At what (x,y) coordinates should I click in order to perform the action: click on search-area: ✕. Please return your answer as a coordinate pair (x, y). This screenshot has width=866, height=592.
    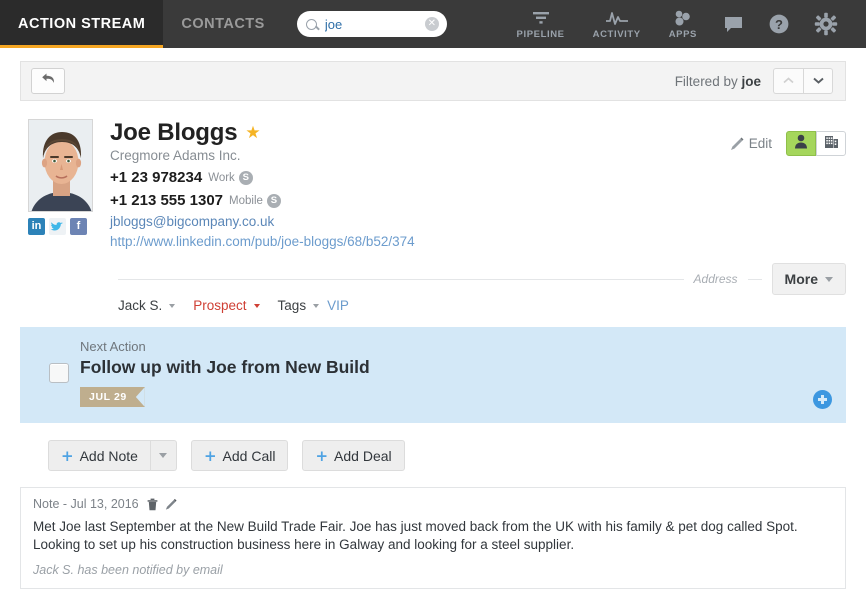
    Looking at the image, I should click on (371, 24).